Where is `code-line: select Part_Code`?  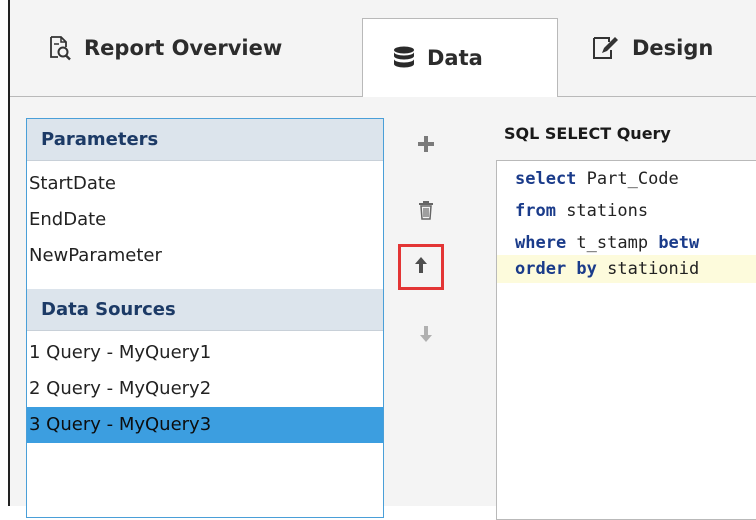 code-line: select Part_Code is located at coordinates (626, 179).